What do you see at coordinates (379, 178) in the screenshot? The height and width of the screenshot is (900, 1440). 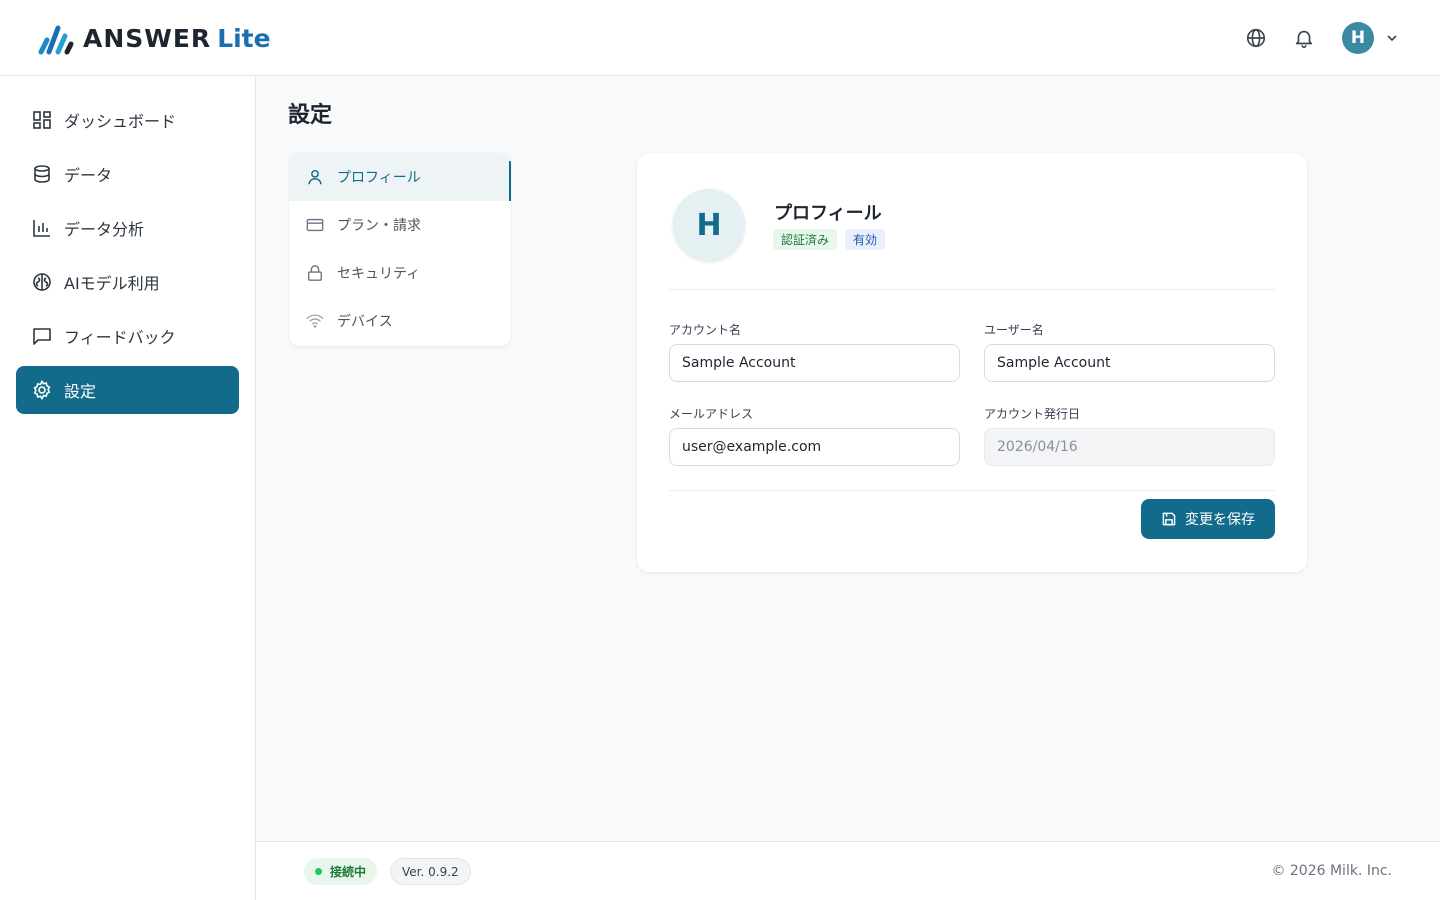 I see `subnav-item-label: プロフィール` at bounding box center [379, 178].